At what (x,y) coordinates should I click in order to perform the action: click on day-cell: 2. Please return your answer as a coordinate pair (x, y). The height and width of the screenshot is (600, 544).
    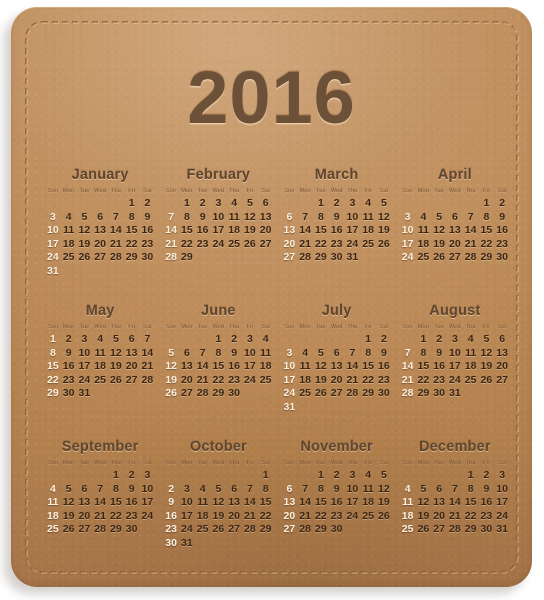
    Looking at the image, I should click on (171, 490).